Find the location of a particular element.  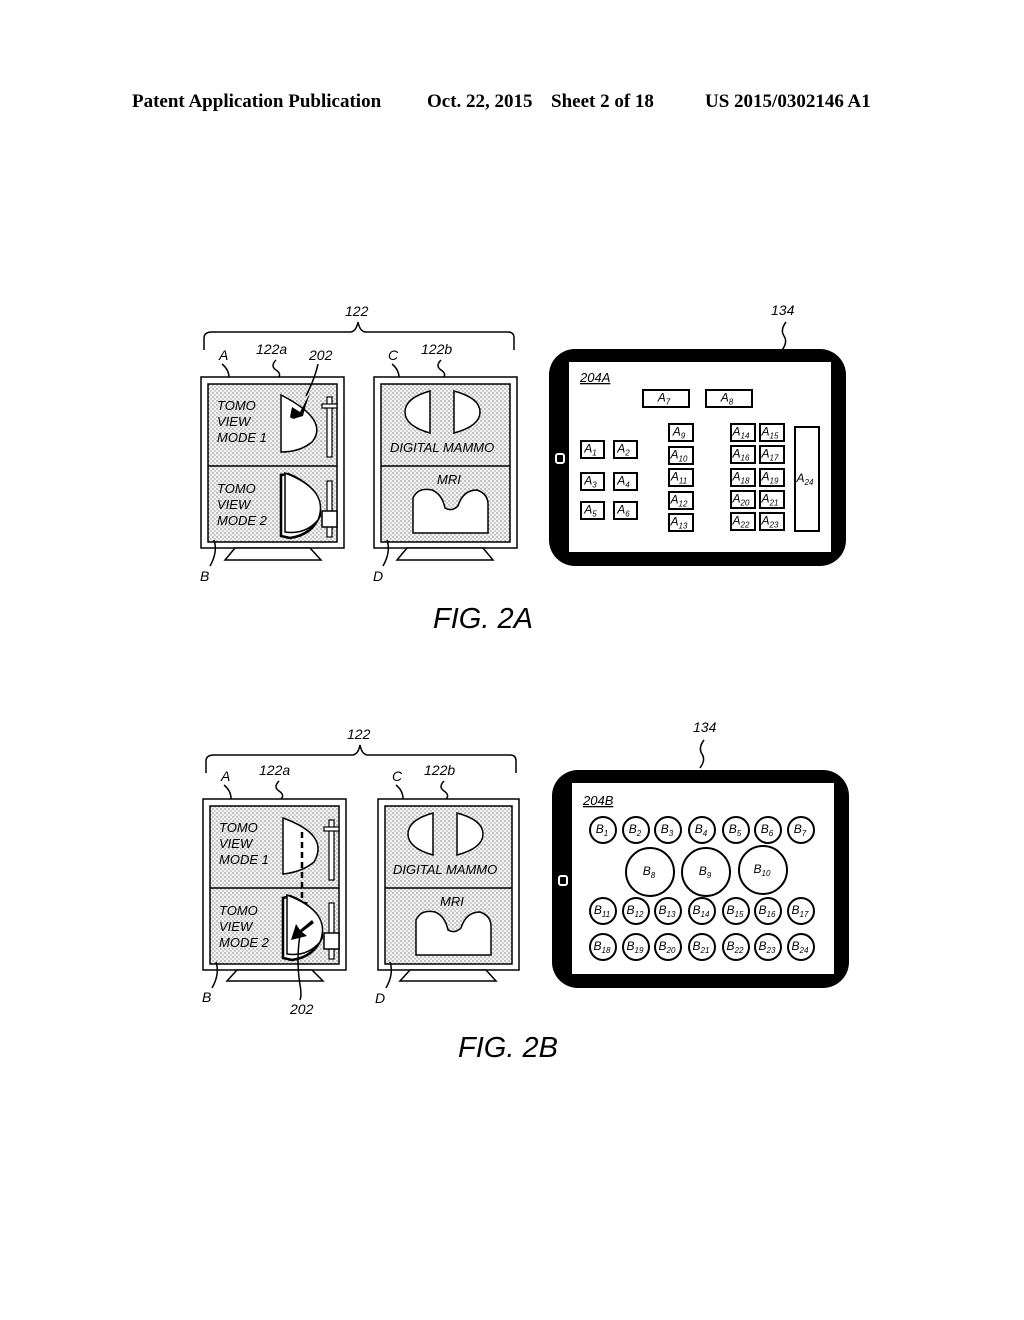

tablet-button-b20: B20 is located at coordinates (668, 947).